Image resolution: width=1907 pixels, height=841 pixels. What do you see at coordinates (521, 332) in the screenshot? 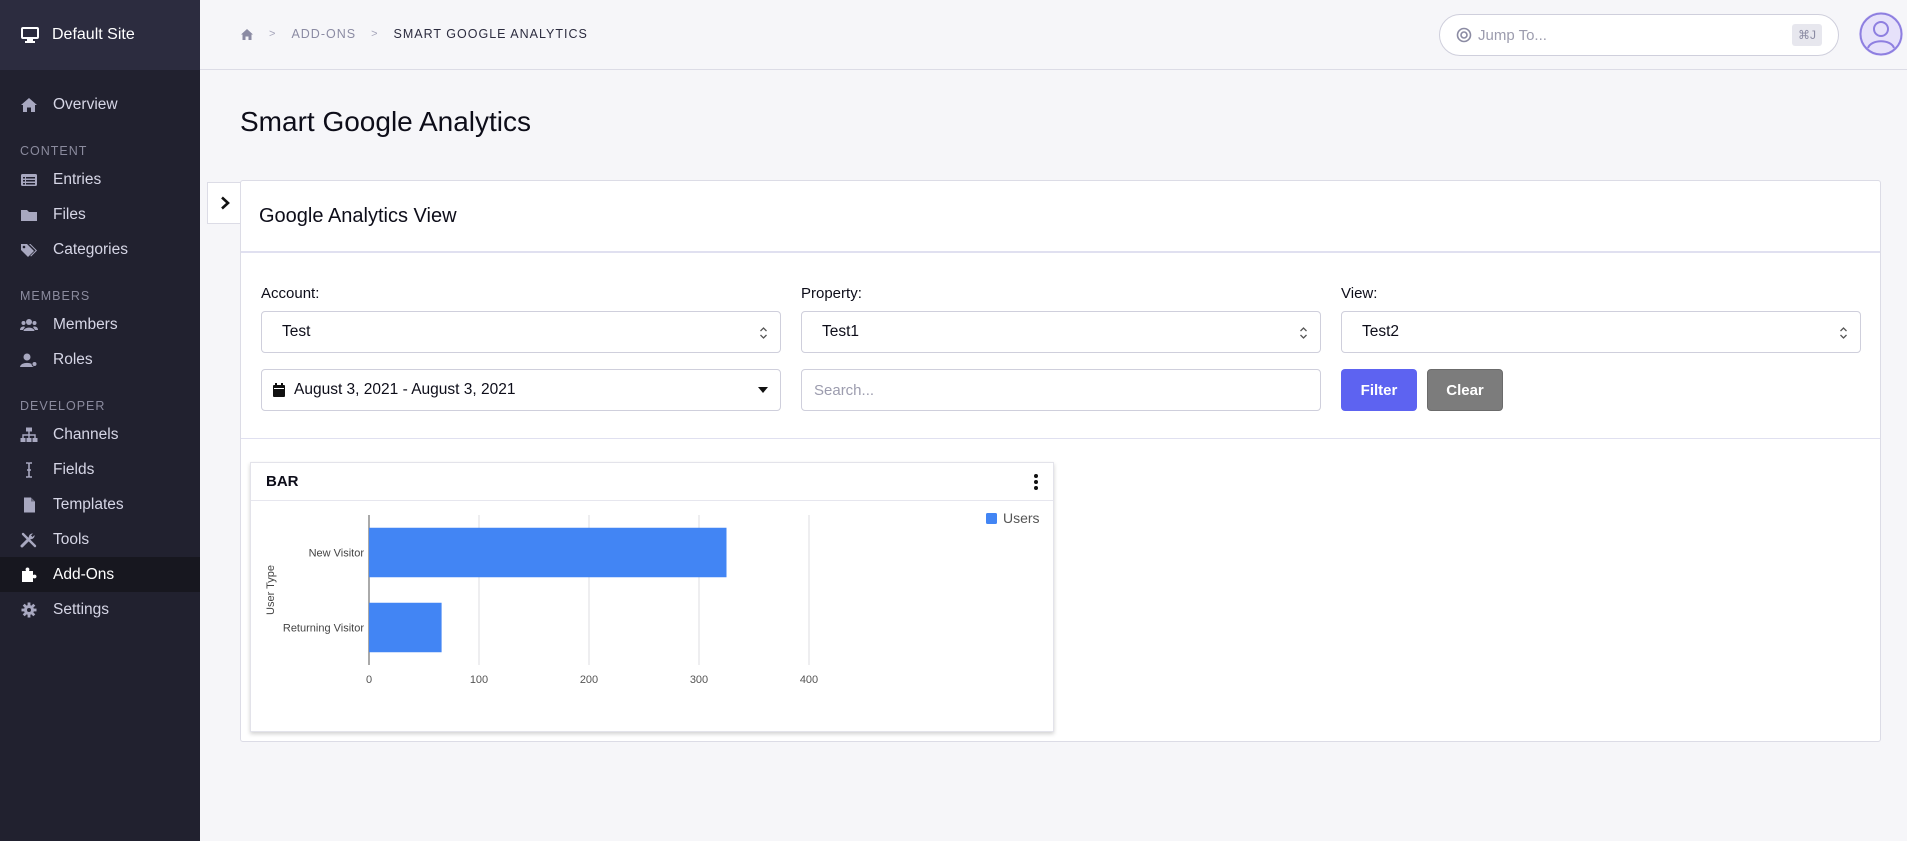
I see `account-select: Test` at bounding box center [521, 332].